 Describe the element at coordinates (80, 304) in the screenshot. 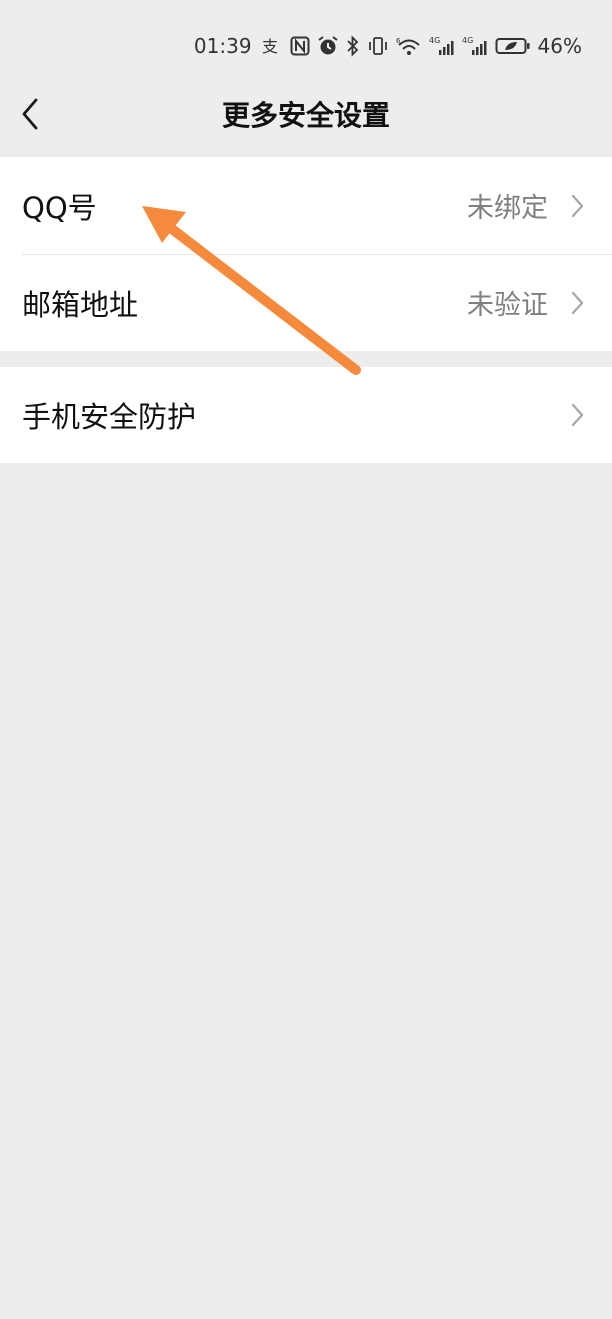

I see `settings-item-label: 邮箱地址` at that location.